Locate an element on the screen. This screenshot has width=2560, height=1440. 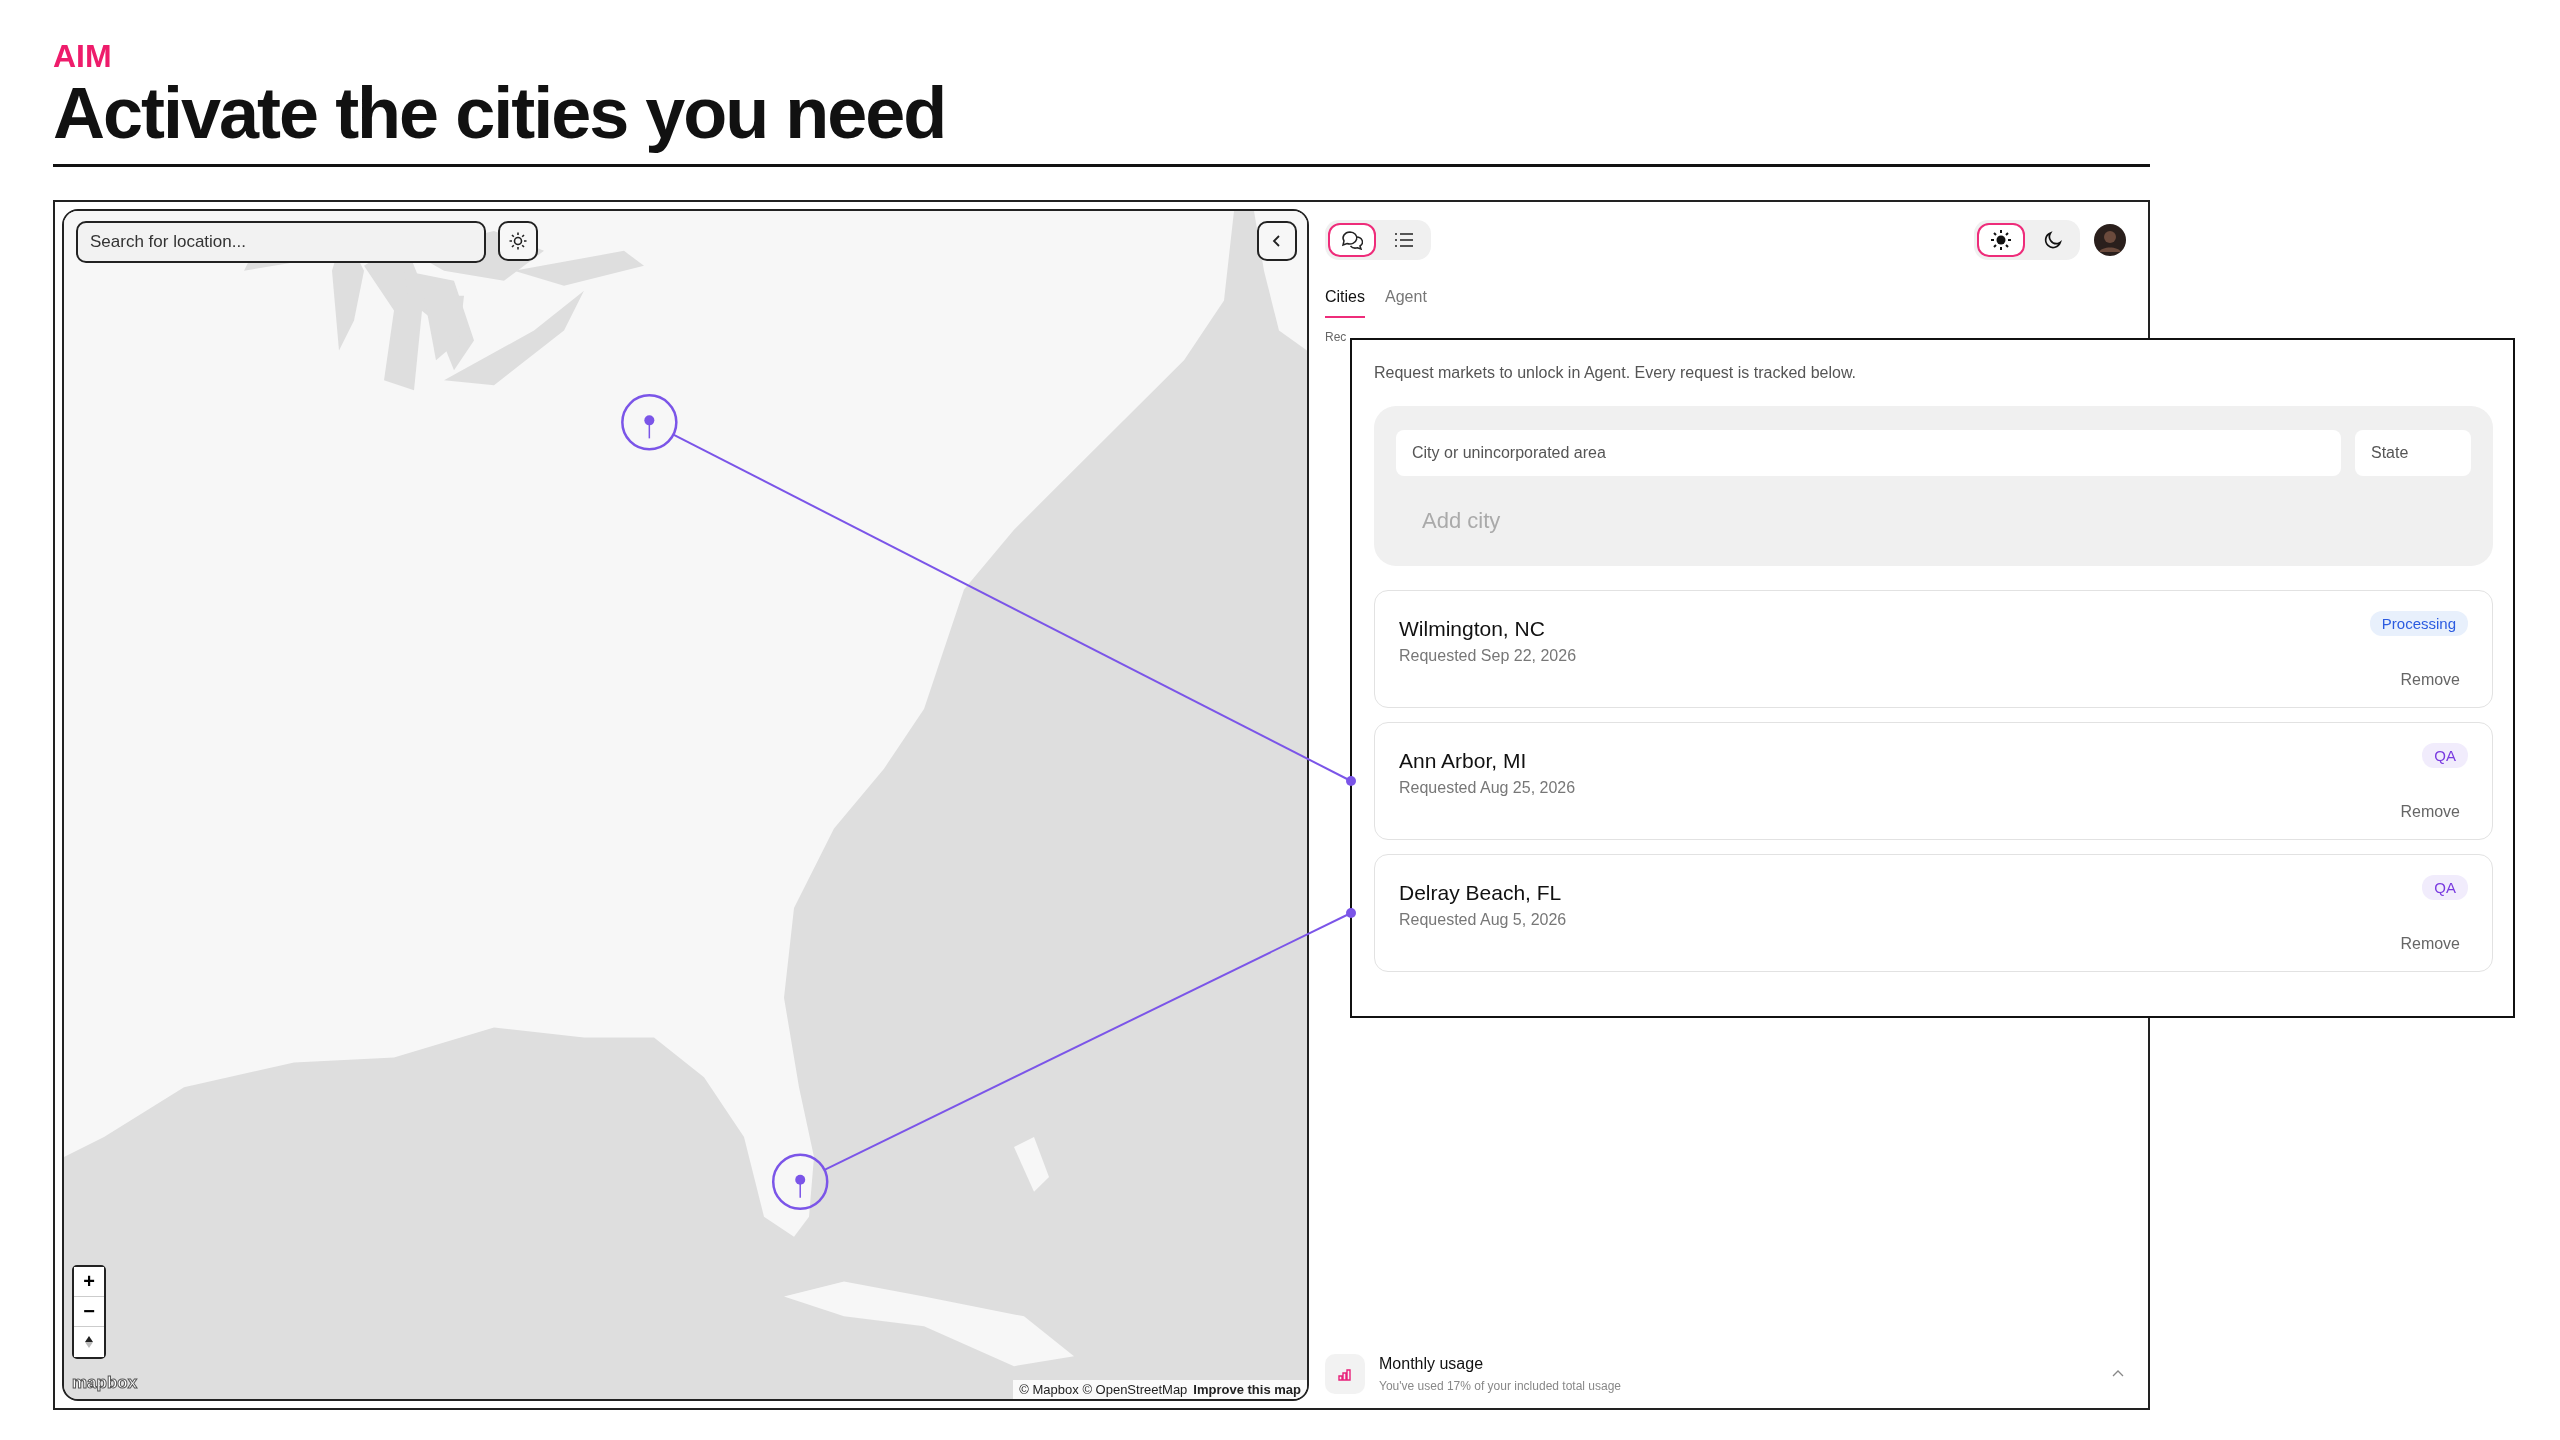
chat-toggle-button is located at coordinates (1352, 240).